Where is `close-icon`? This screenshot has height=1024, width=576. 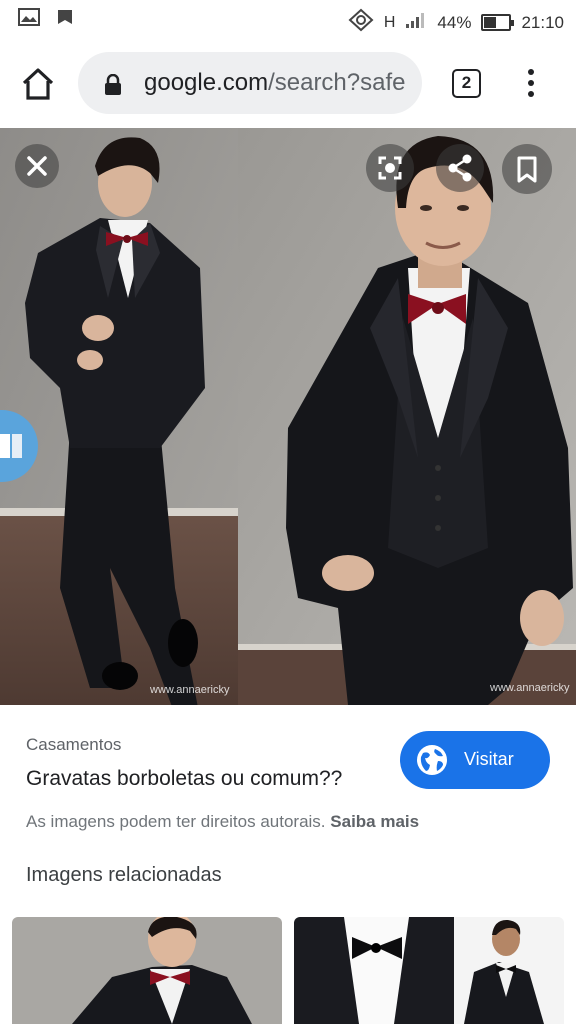
close-icon is located at coordinates (37, 166).